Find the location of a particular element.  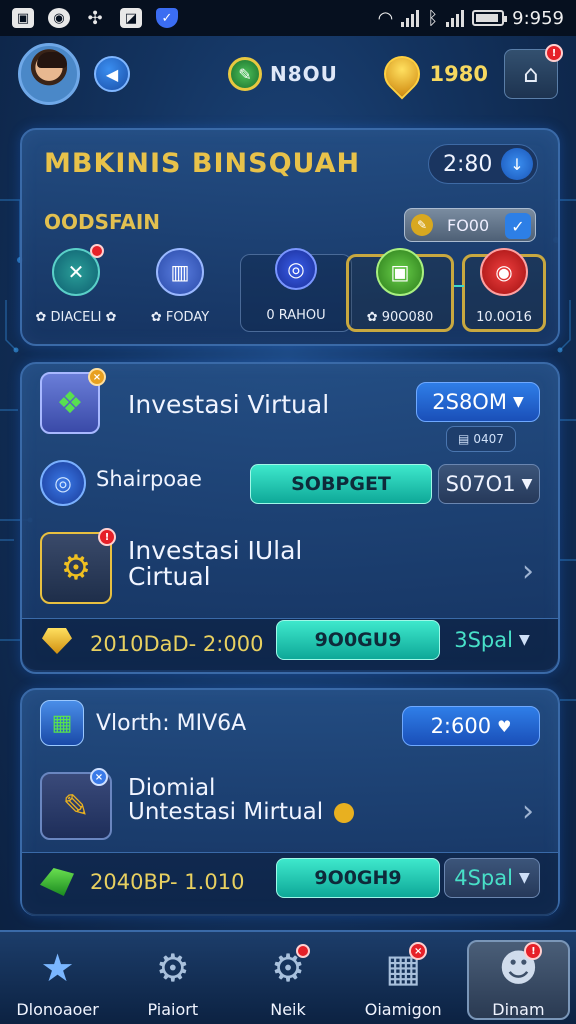

mode-label: 10.0O16 is located at coordinates (504, 317).